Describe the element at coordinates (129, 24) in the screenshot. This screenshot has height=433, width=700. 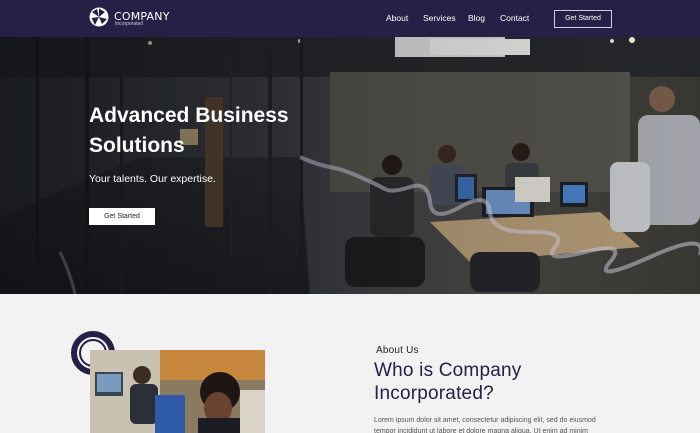
I see `brand-tagline: Incorporated` at that location.